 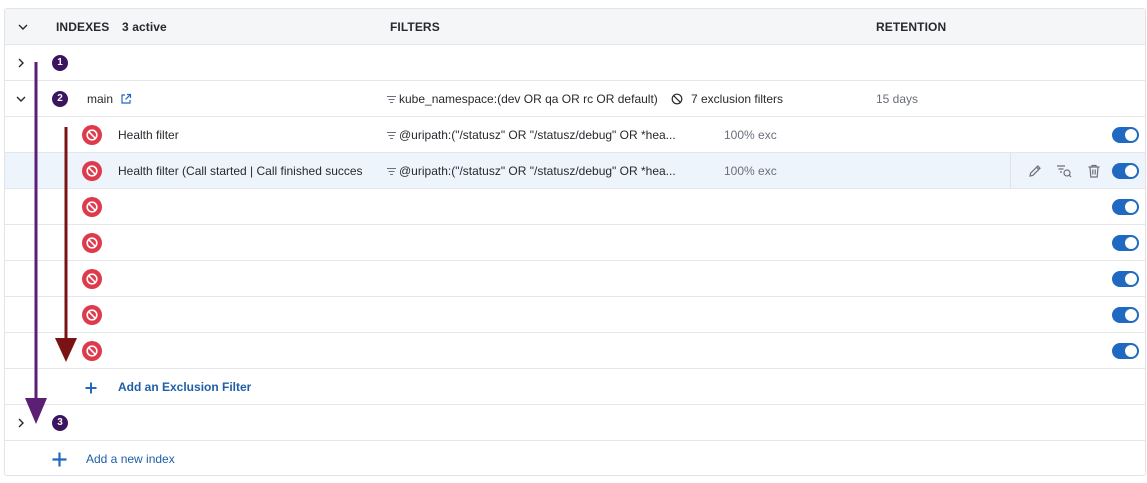 I want to click on purple-arrow-head, so click(x=36, y=411).